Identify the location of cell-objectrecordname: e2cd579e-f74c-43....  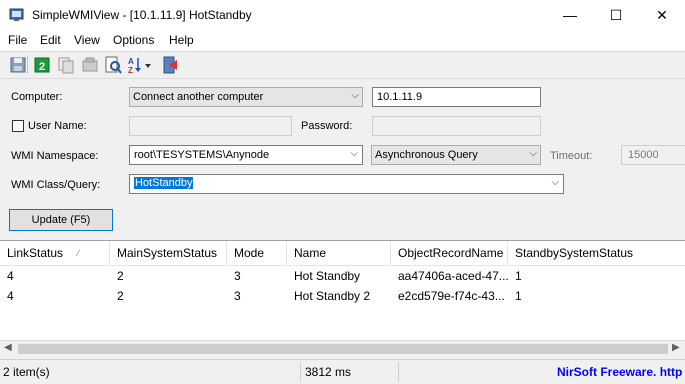
(451, 296).